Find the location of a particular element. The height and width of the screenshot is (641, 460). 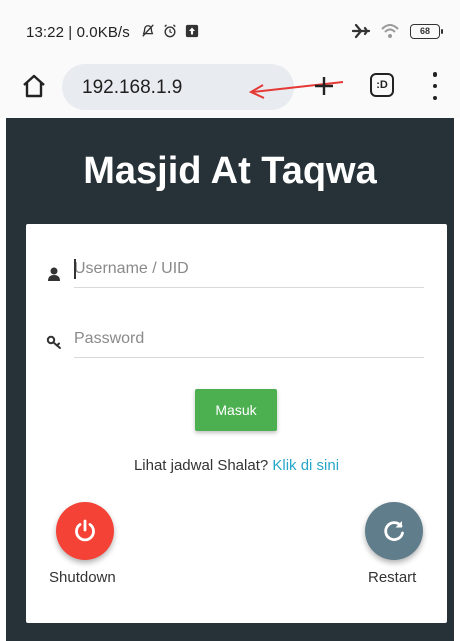

restart-button is located at coordinates (394, 531).